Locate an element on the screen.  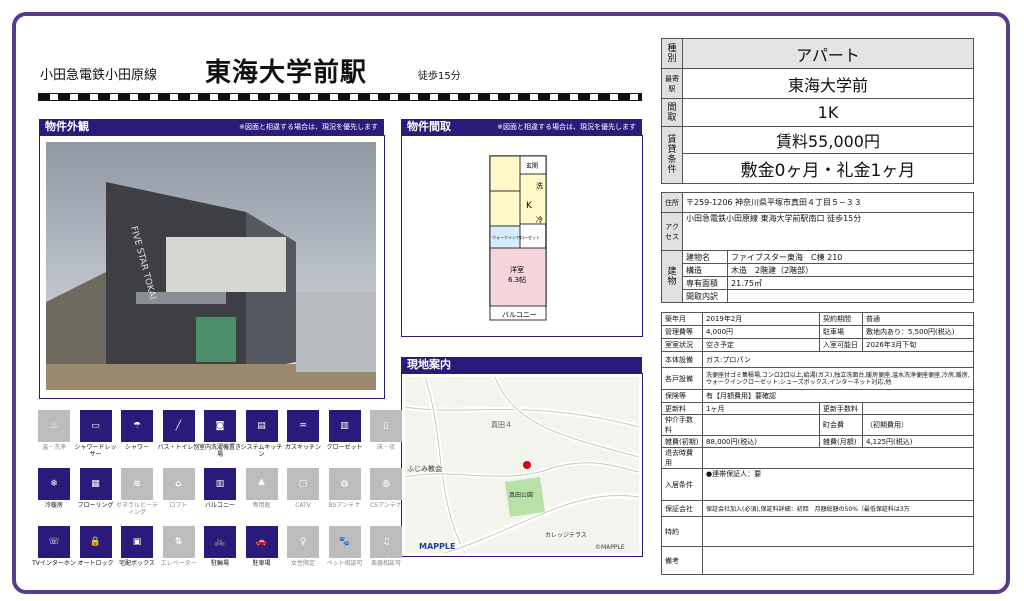
building-name-key: 建物名 is located at coordinates (705, 257).